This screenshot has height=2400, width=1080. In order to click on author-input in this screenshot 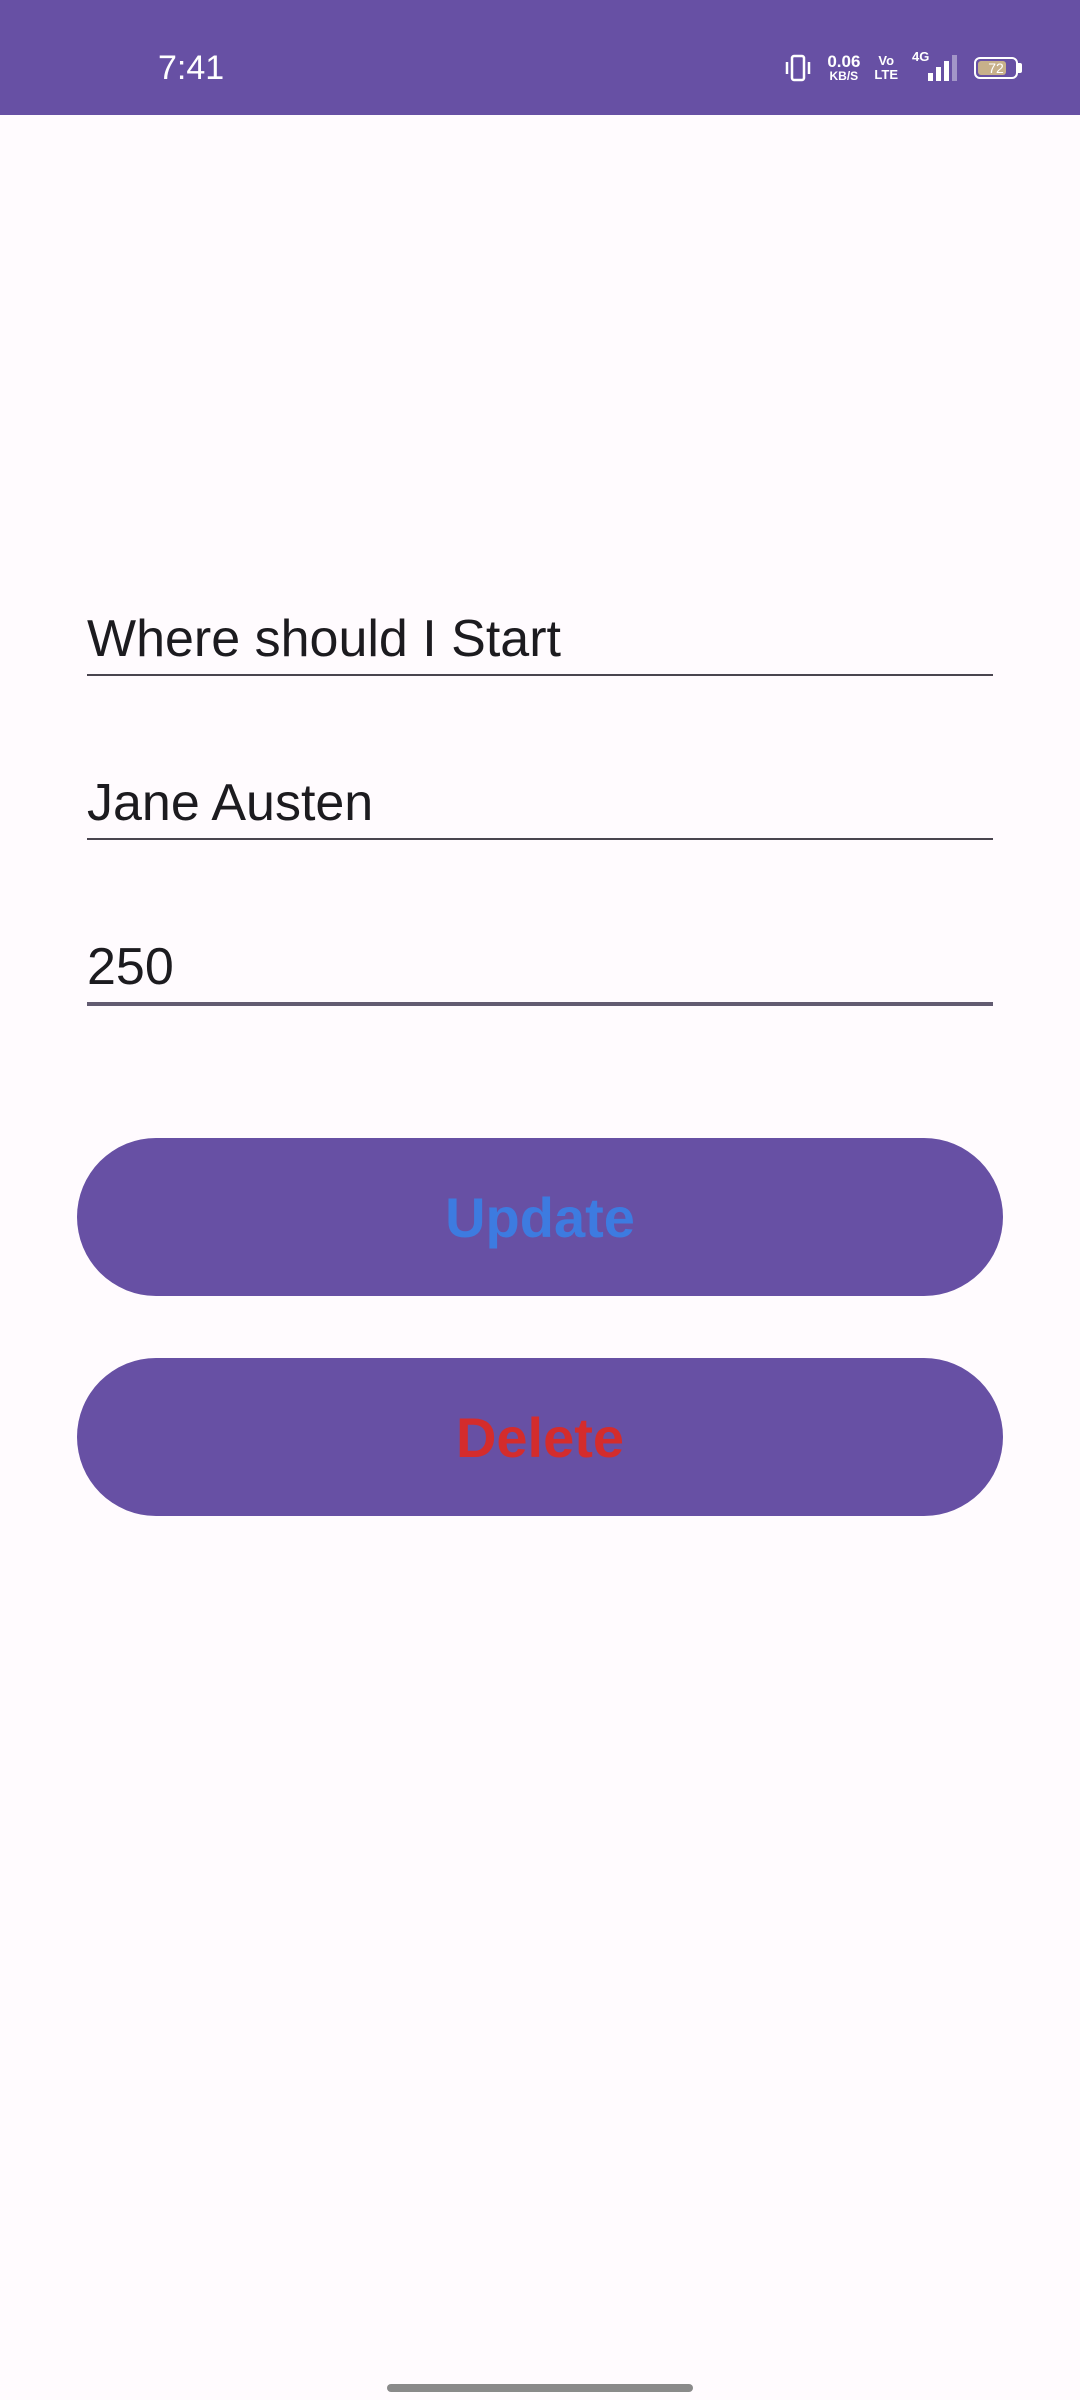, I will do `click(540, 803)`.